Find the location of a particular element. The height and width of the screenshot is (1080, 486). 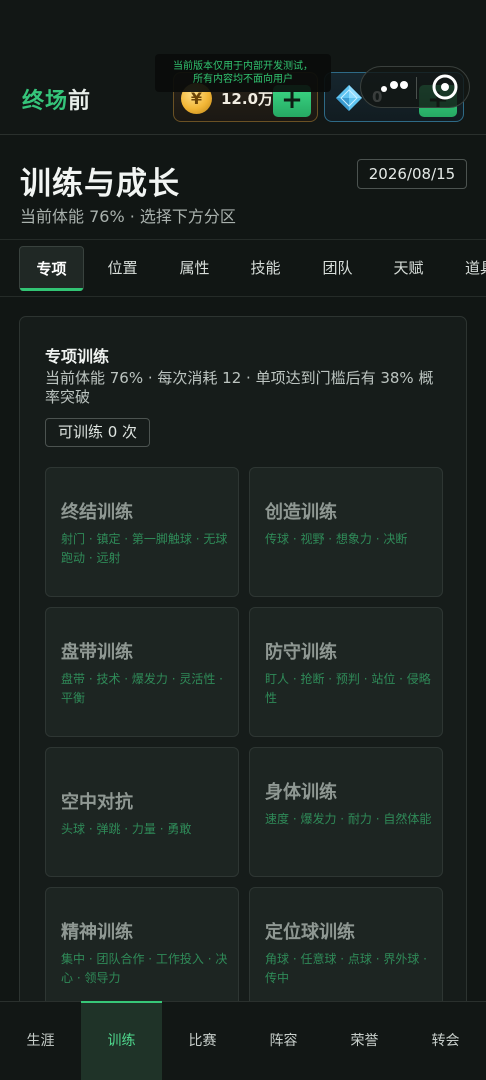

training-tile-set-pieces: 定位球训练 角球 · 任意球 · 点球 · 界外球 · 传中 is located at coordinates (346, 952).